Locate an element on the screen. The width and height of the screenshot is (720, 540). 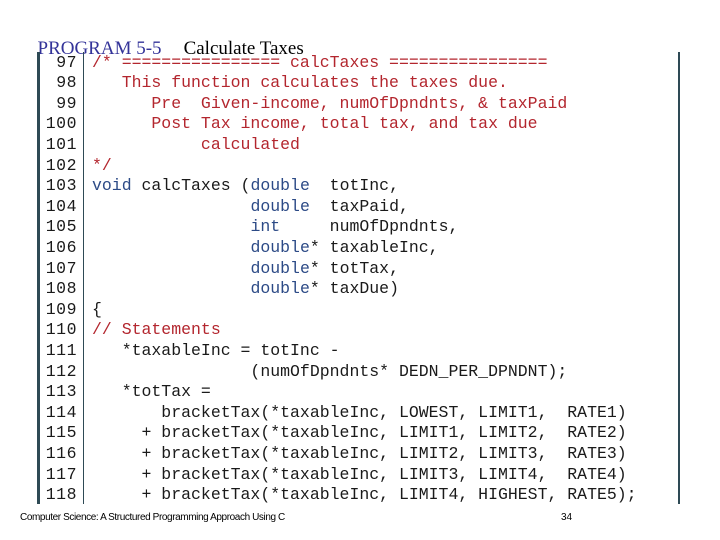
code-segment: taxPaid, is located at coordinates (359, 206).